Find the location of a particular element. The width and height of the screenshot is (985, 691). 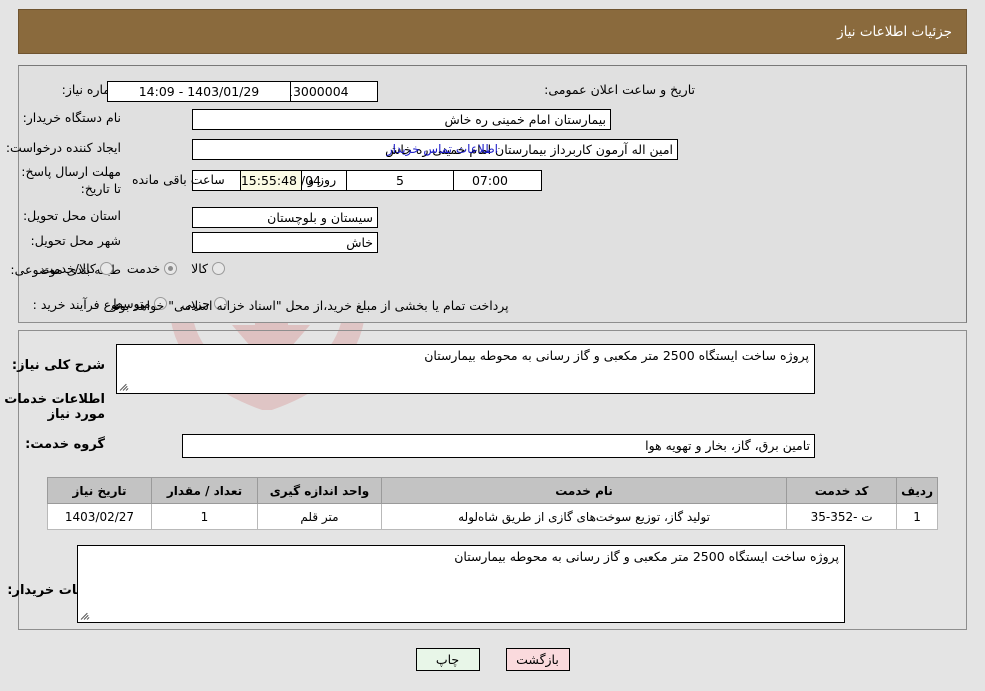

category-option-0: کالا is located at coordinates (201, 268).